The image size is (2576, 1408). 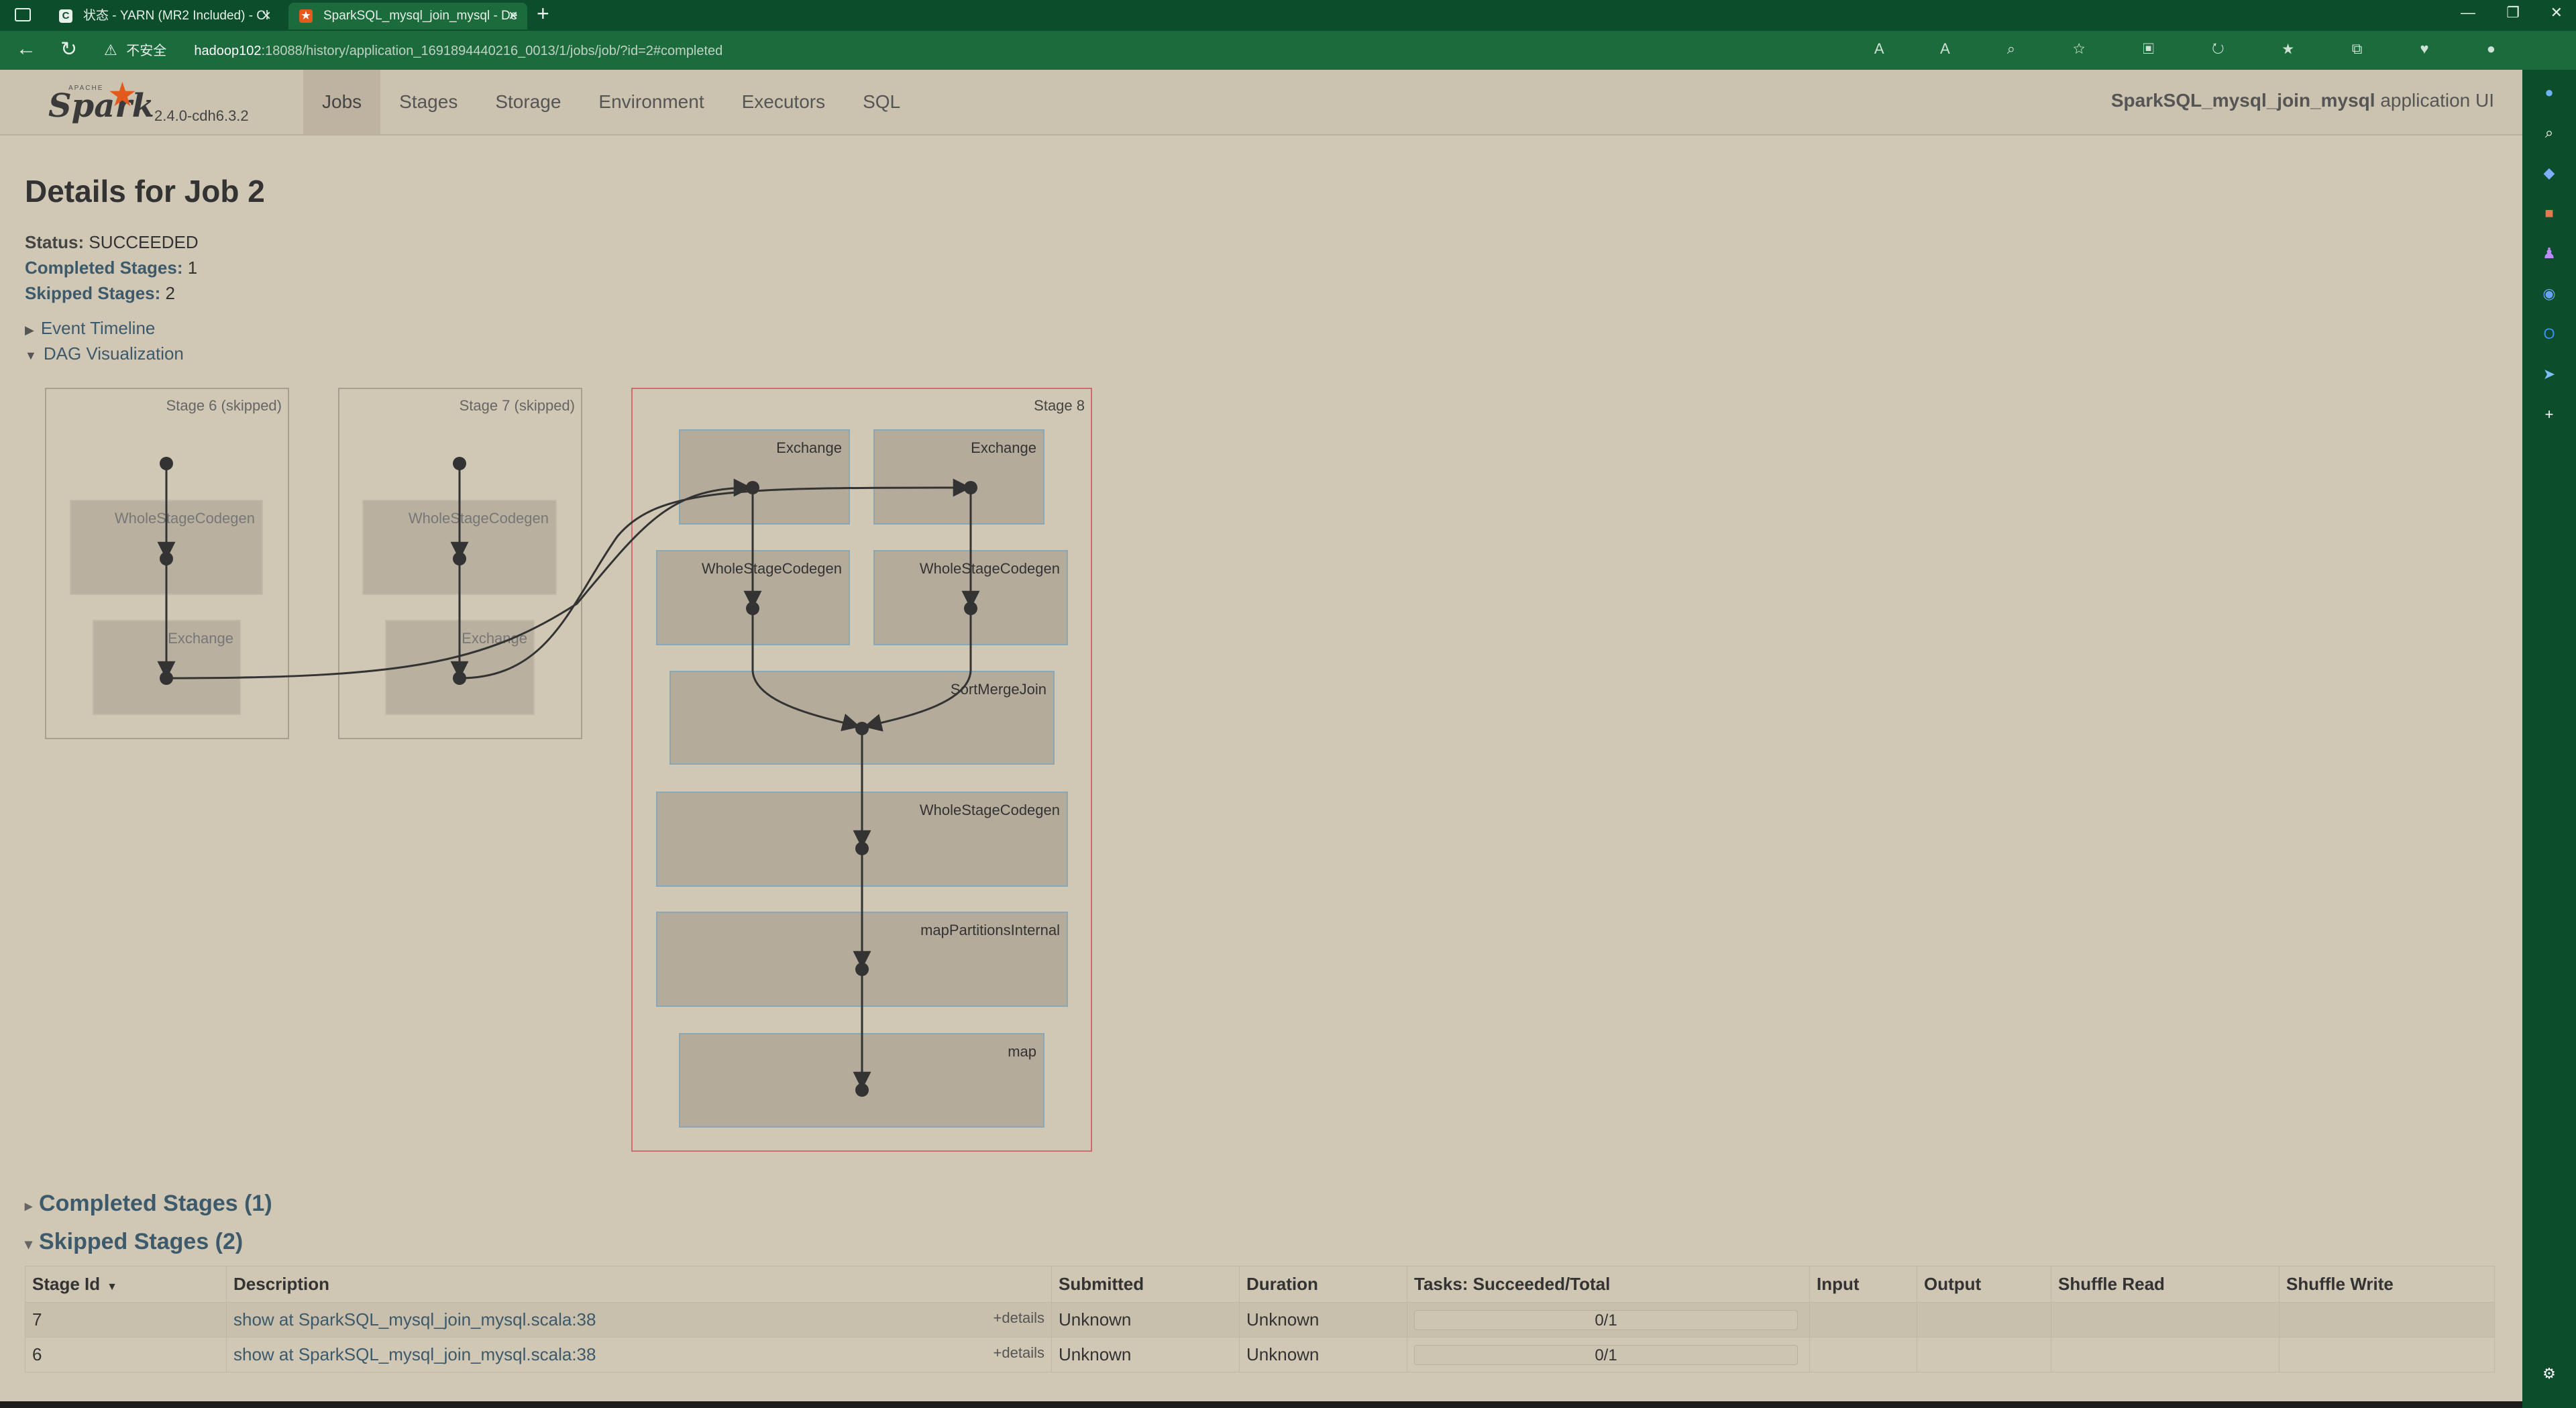 I want to click on dag-visualization-toggle: ▼ DAG Visualization, so click(x=104, y=353).